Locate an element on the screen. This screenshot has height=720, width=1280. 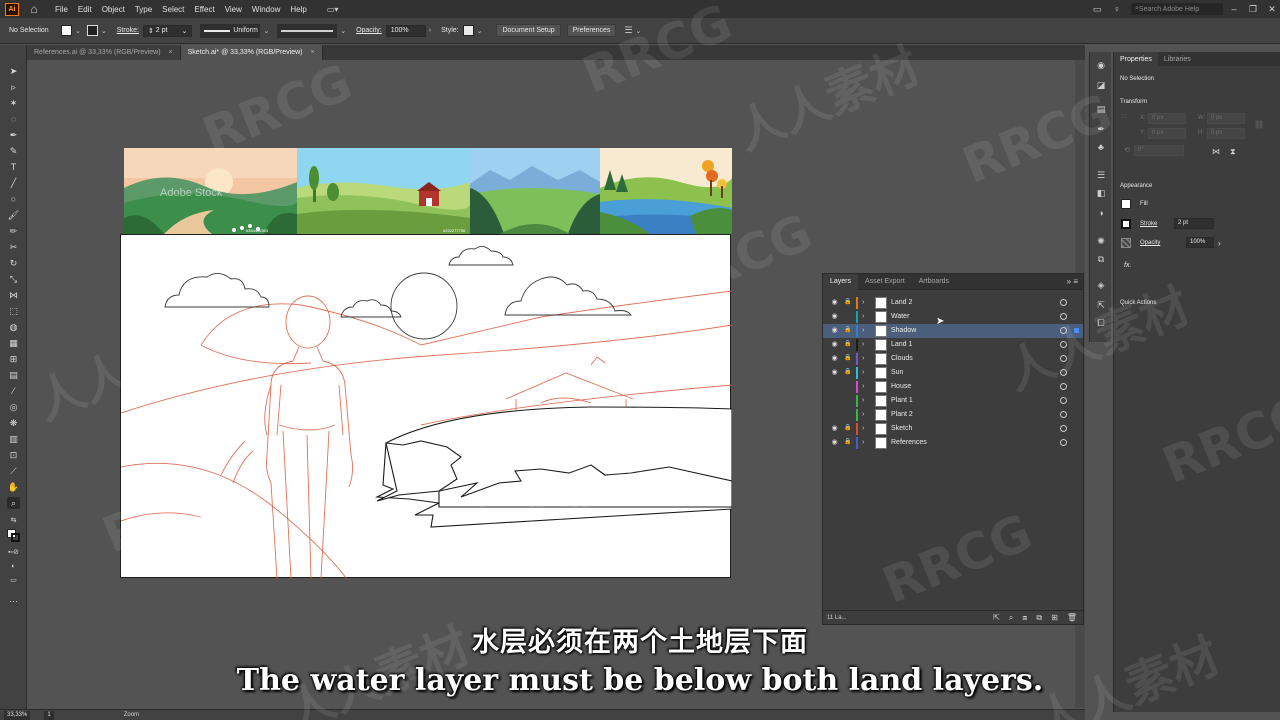
layer-name: Sketch is located at coordinates (901, 429).